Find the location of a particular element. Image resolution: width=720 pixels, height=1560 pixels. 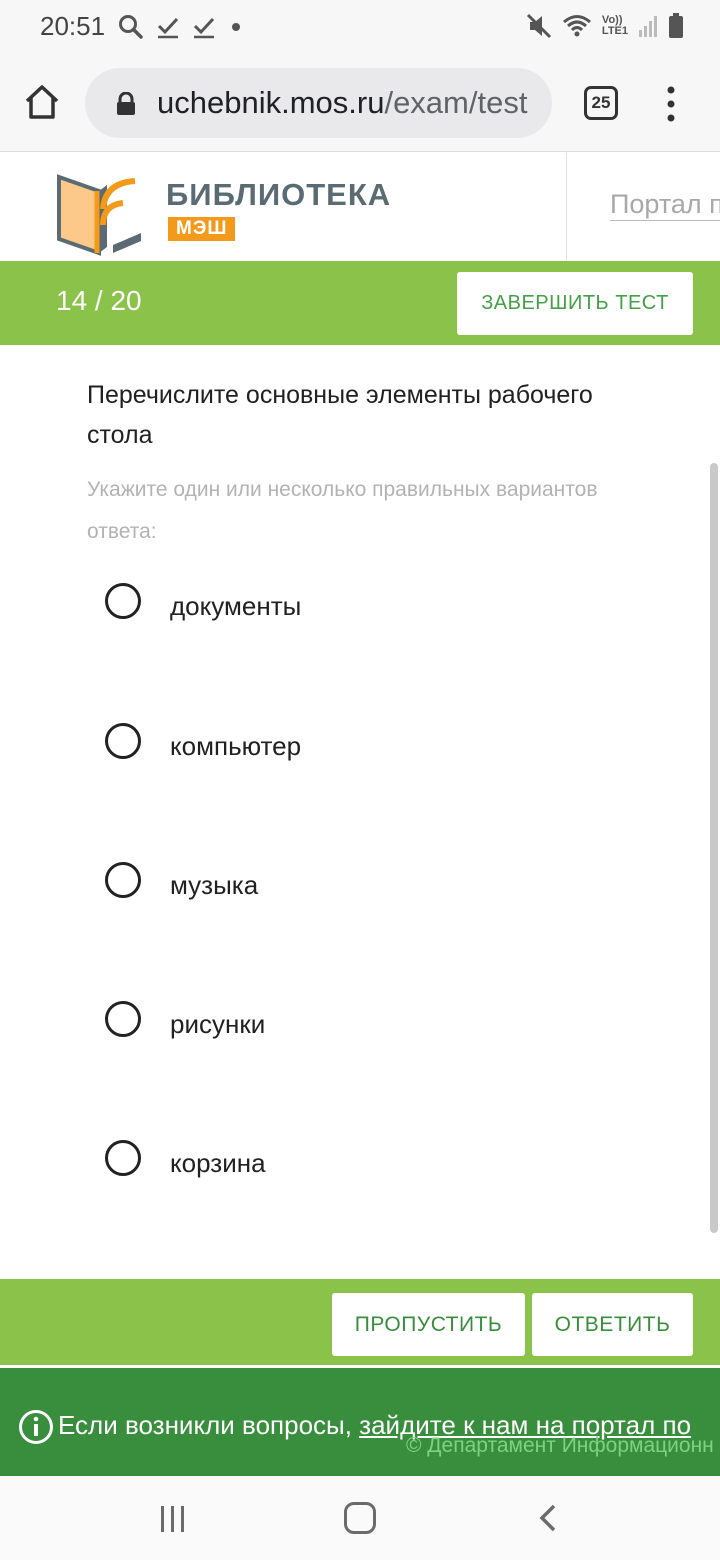

home-nav-icon is located at coordinates (360, 1518).